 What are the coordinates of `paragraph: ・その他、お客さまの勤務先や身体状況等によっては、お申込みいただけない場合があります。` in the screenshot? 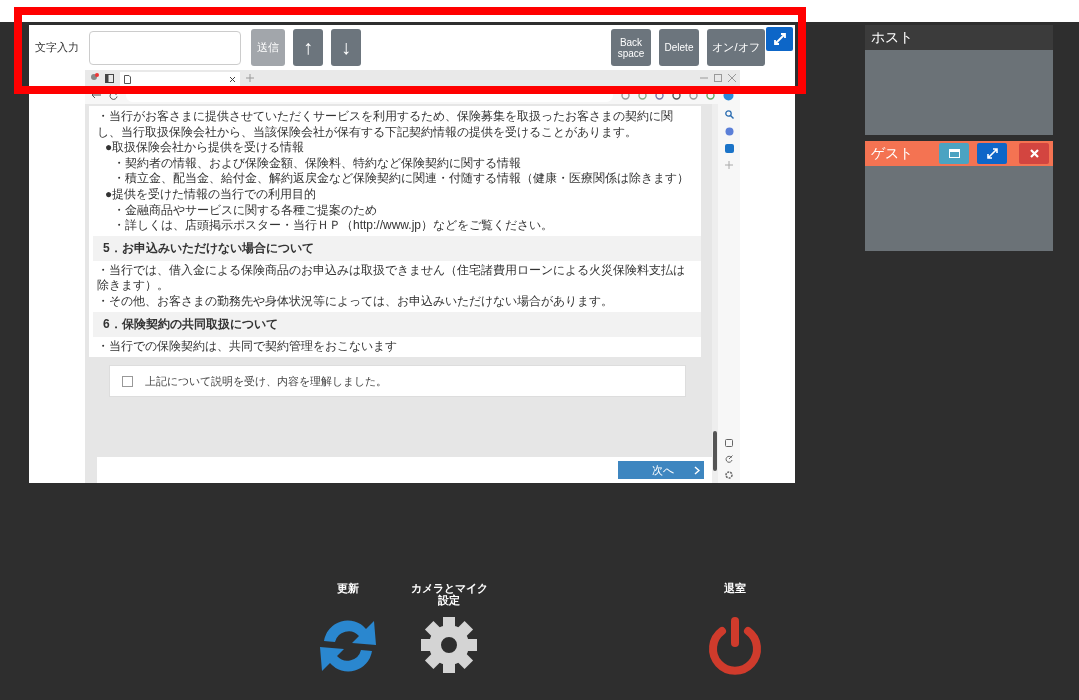 It's located at (355, 301).